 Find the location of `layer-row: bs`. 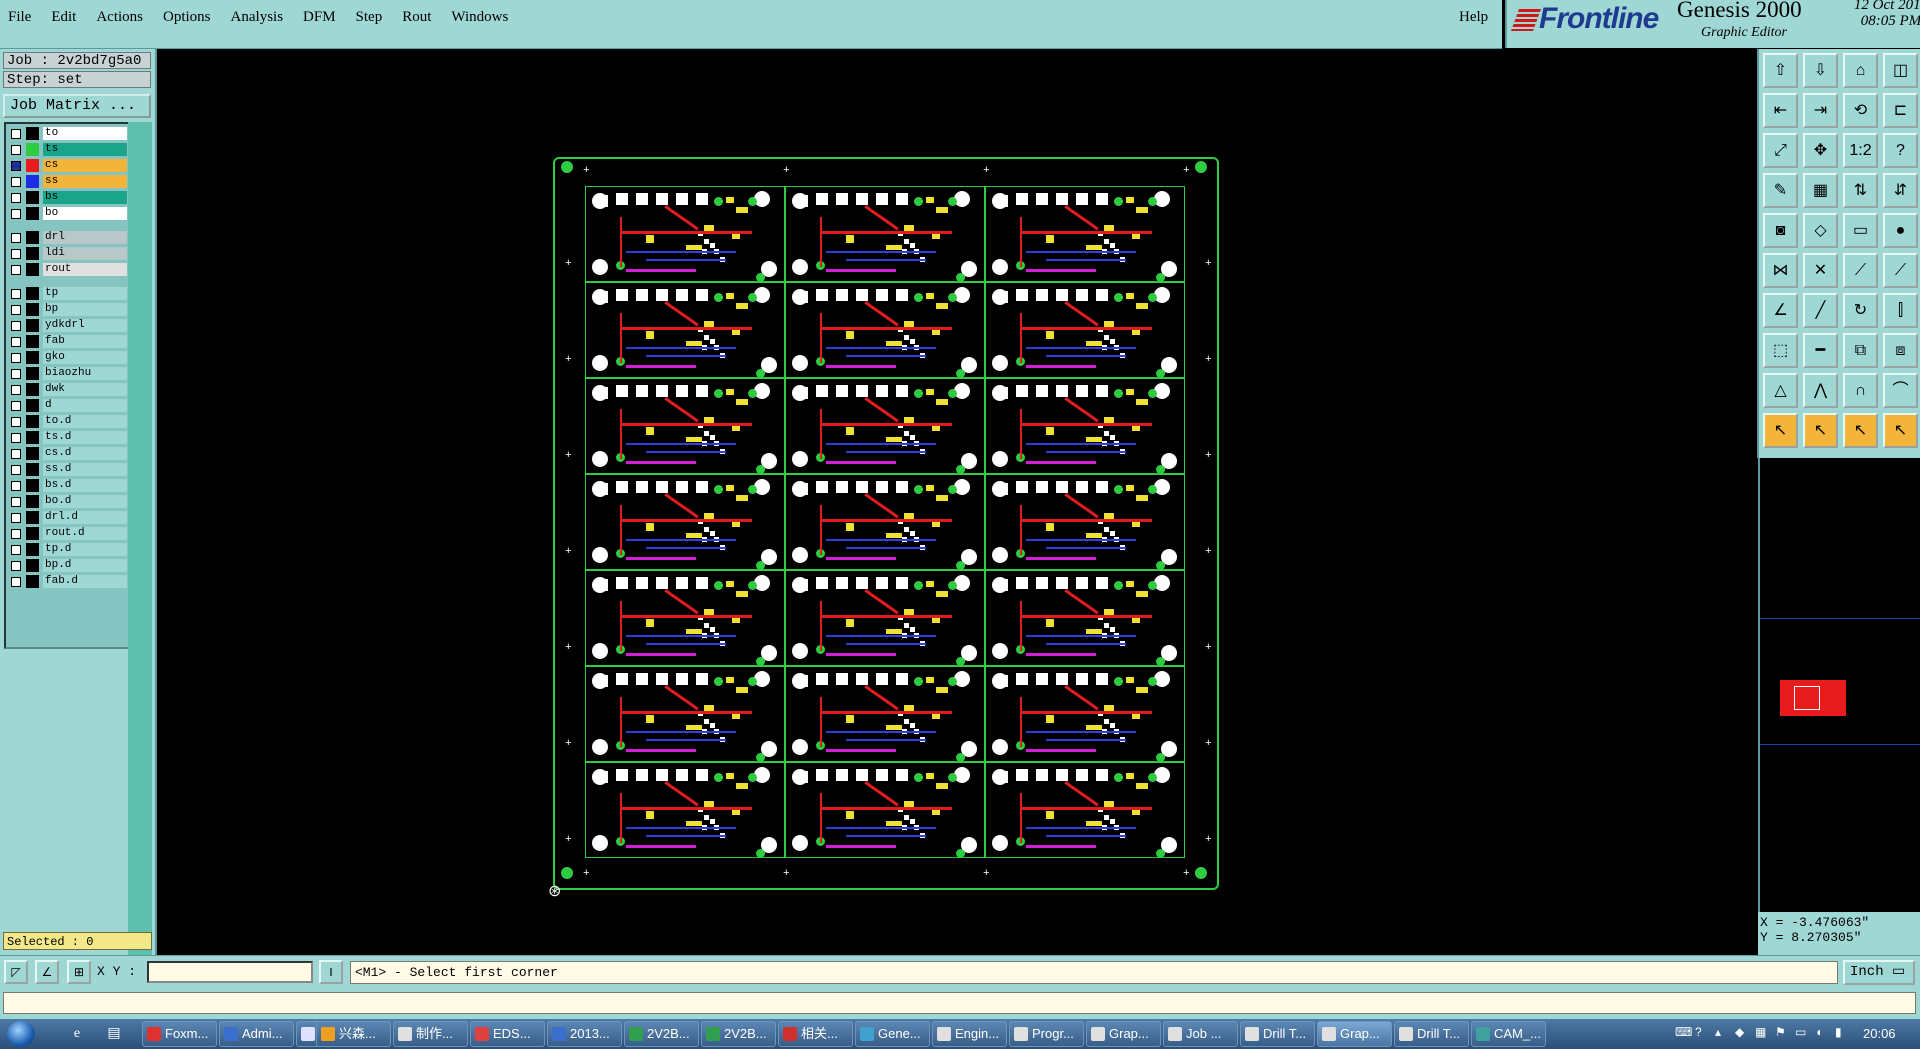

layer-row: bs is located at coordinates (68, 197).